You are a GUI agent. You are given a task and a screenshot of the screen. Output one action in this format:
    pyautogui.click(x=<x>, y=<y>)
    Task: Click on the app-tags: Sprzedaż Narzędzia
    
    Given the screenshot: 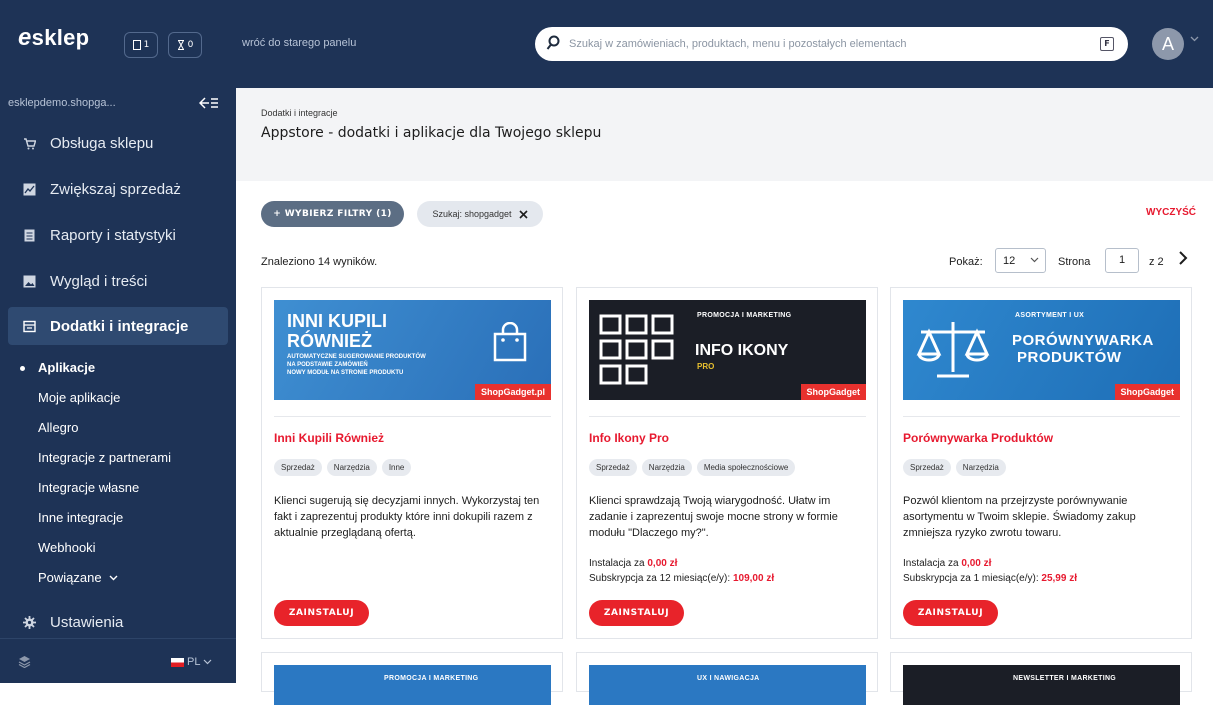 What is the action you would take?
    pyautogui.click(x=954, y=467)
    